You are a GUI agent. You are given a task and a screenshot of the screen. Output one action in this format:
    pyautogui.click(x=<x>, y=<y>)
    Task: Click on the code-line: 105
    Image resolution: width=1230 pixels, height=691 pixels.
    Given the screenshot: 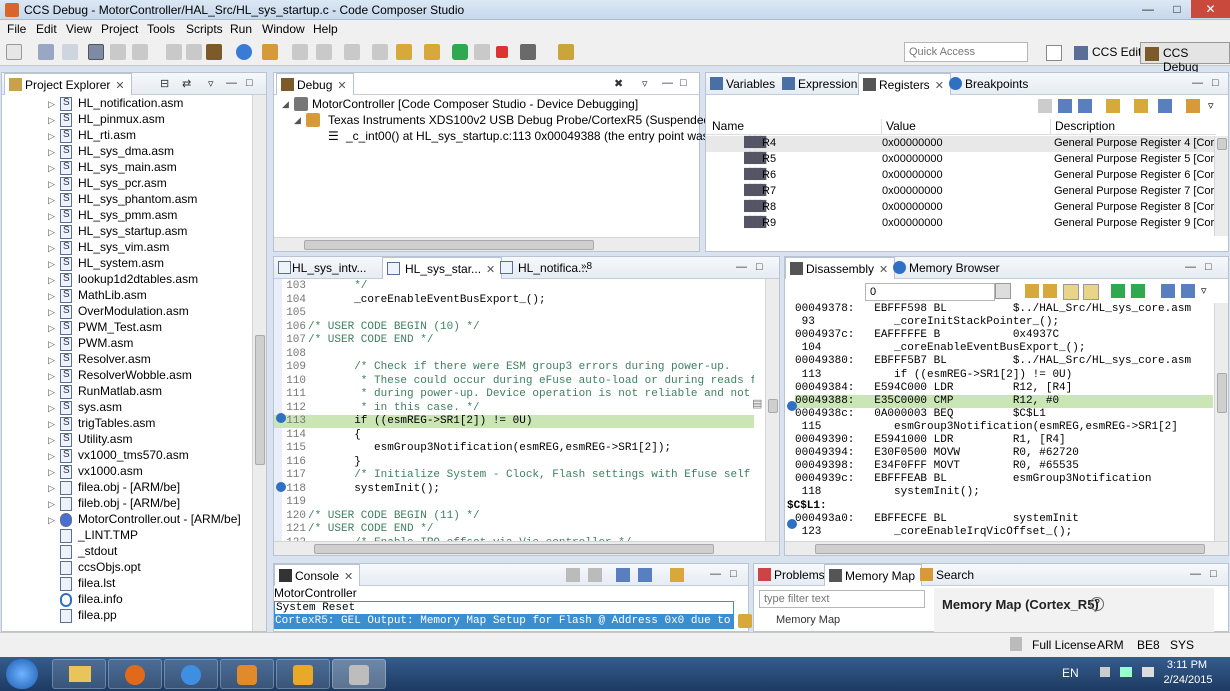 What is the action you would take?
    pyautogui.click(x=514, y=313)
    